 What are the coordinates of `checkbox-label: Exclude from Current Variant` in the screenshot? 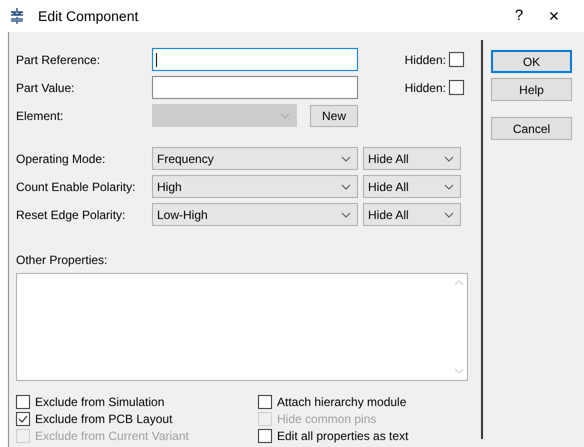 It's located at (112, 436).